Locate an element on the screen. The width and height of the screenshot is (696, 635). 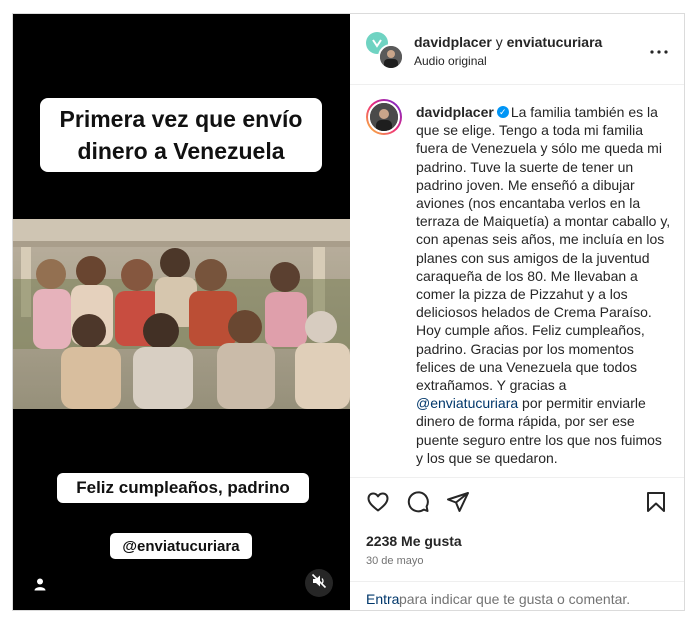
family-photo is located at coordinates (181, 314).